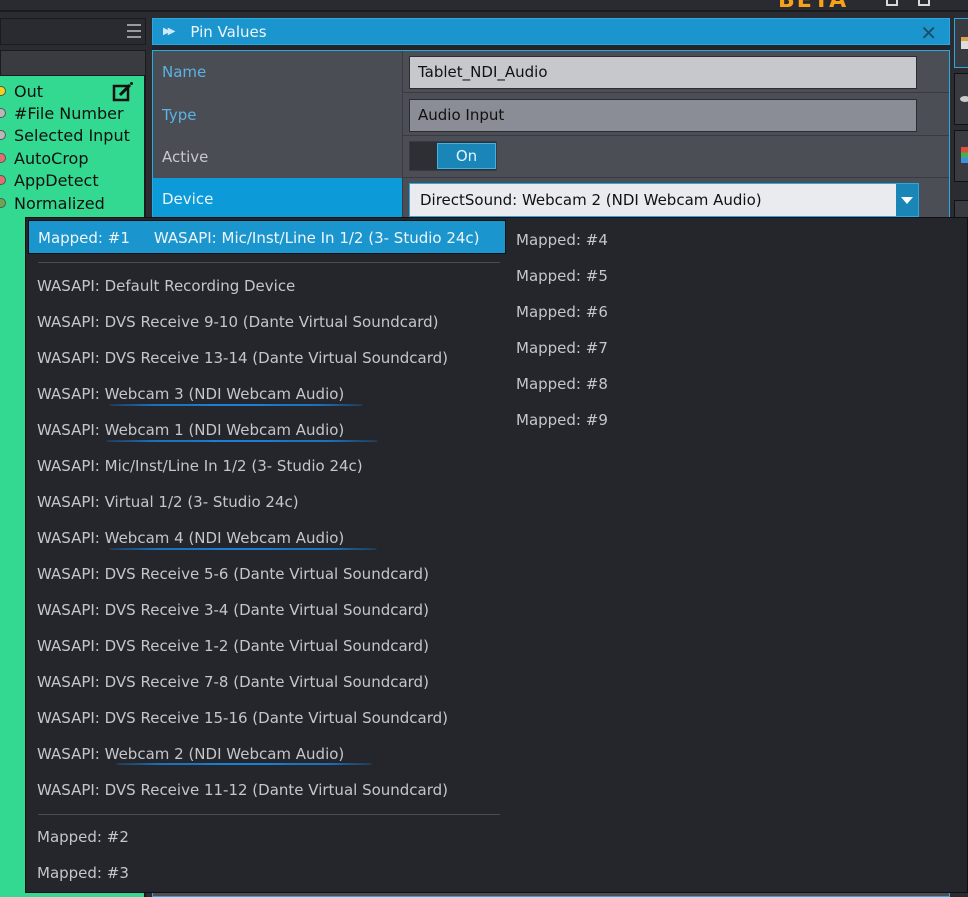 Image resolution: width=968 pixels, height=897 pixels. Describe the element at coordinates (77, 873) in the screenshot. I see `dropdown-item-mapped: Mapped: #3` at that location.